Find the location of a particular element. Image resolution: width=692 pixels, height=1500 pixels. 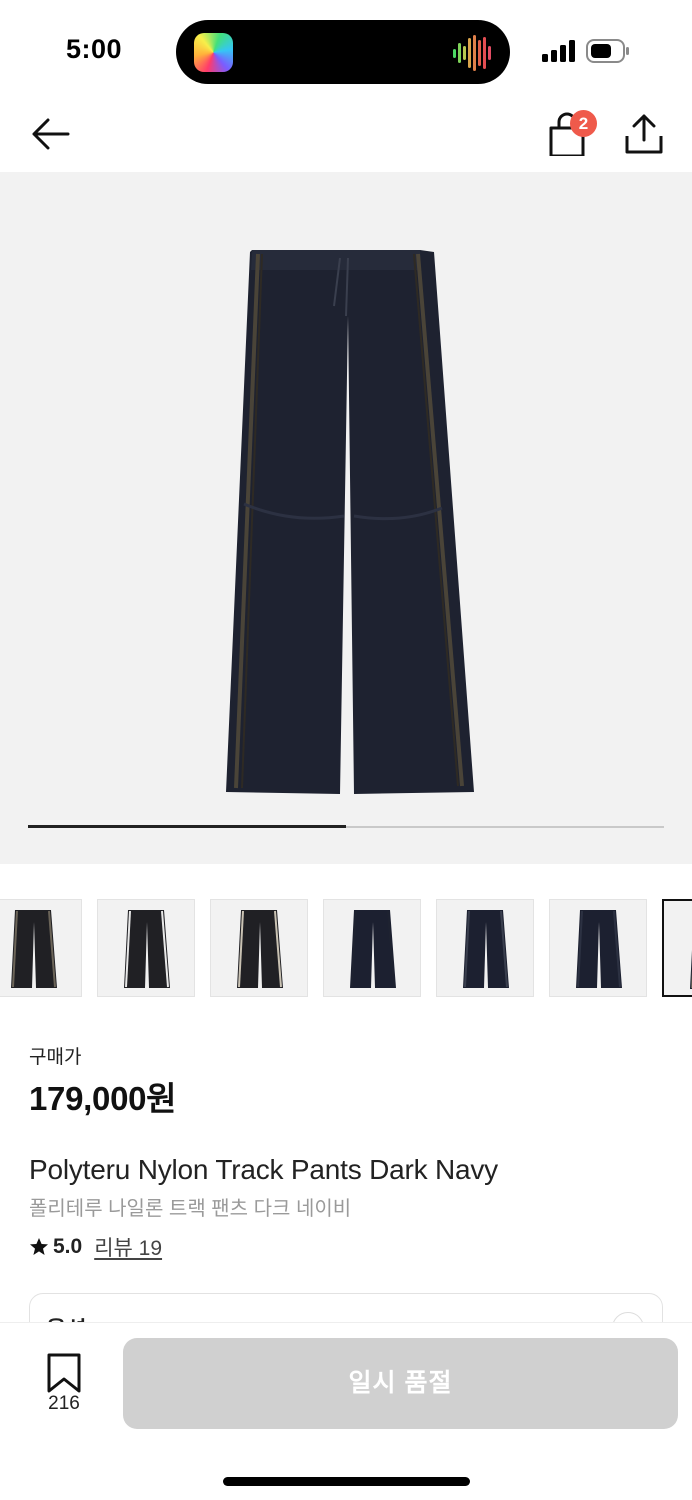

battery-icon is located at coordinates (607, 51).